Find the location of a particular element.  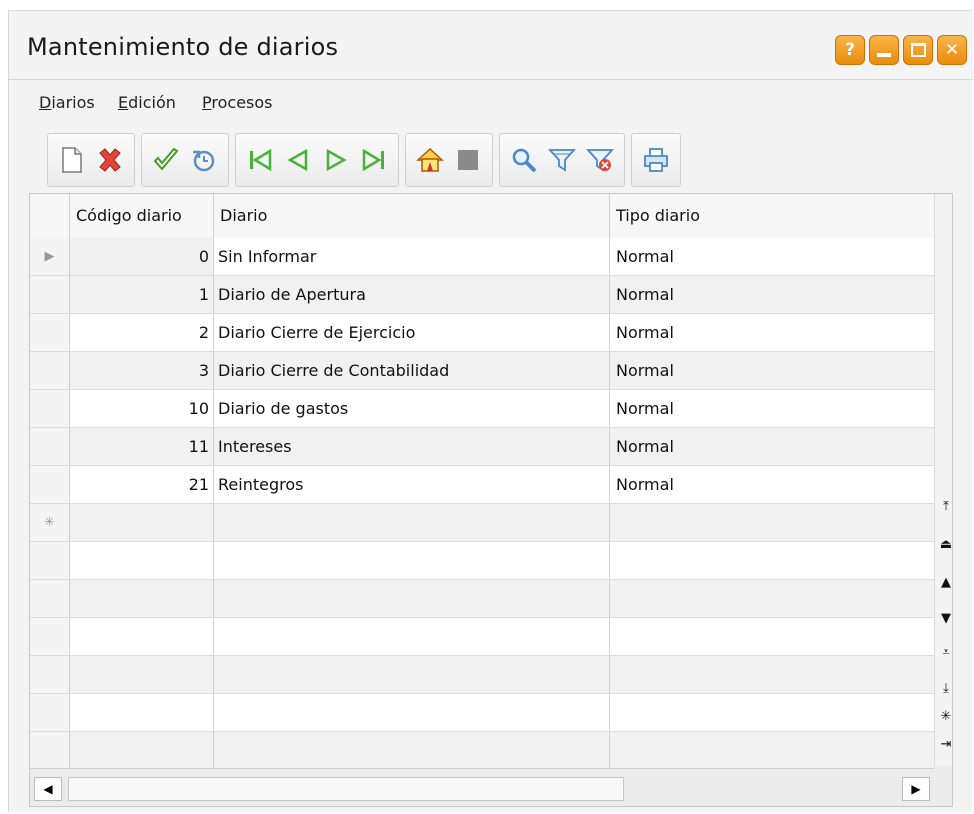

nav-insert-icon: ✳ is located at coordinates (944, 716).